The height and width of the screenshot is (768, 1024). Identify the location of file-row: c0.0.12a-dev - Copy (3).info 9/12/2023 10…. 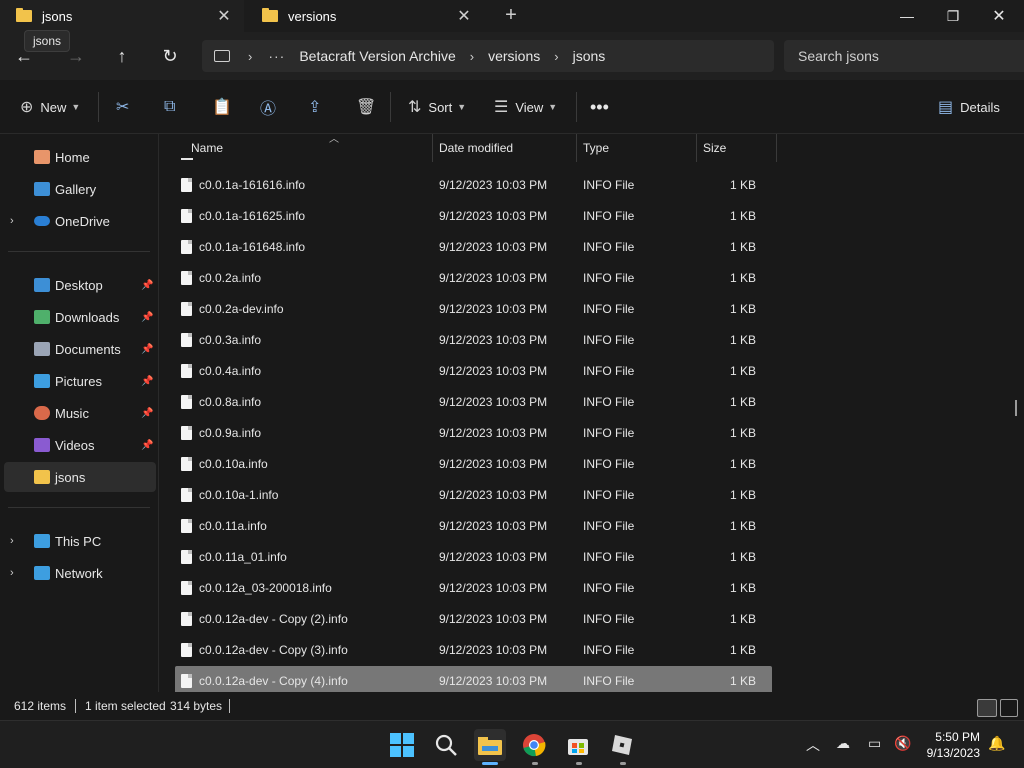
(473, 650).